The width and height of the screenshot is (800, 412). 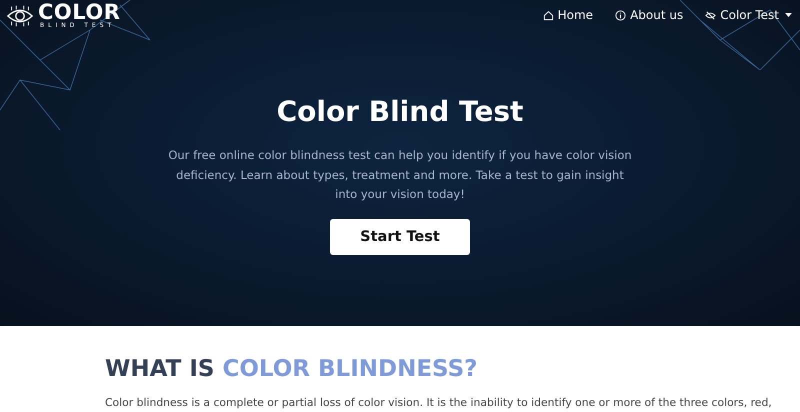 What do you see at coordinates (439, 402) in the screenshot?
I see `section-paragraph: Color blindness is a complete or partial loss of color vision. It is the inability to identify one or more of the three colors, red,` at bounding box center [439, 402].